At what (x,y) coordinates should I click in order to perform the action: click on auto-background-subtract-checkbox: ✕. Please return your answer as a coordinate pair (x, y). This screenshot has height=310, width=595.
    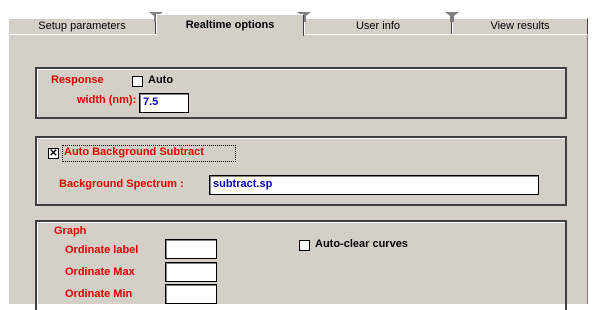
    Looking at the image, I should click on (53, 153).